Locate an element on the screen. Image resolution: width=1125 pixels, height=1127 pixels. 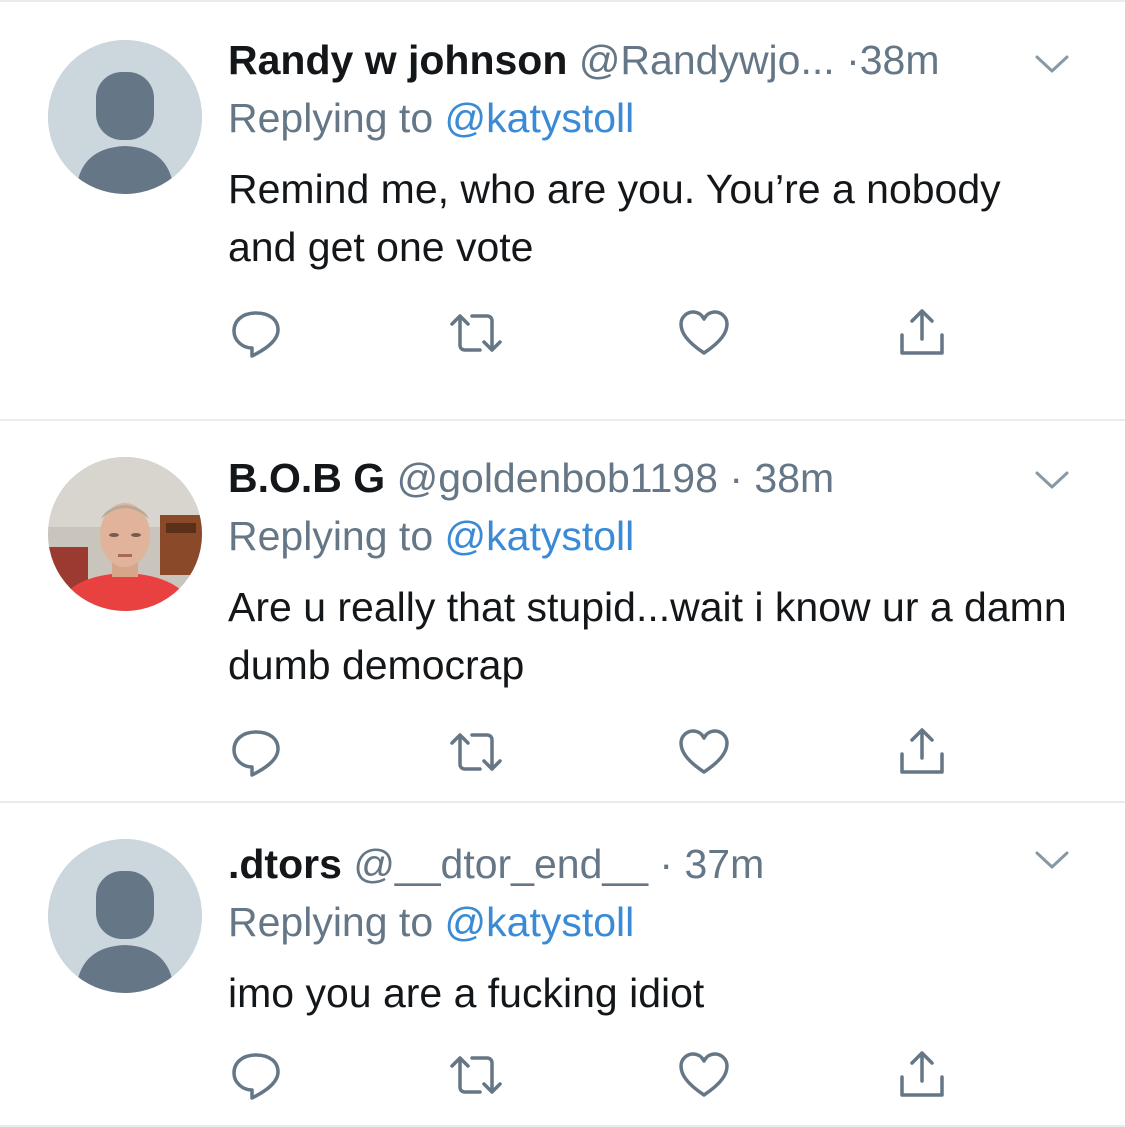
tweet-header: Randy w johnson @Randywjo... ·38m is located at coordinates (658, 60).